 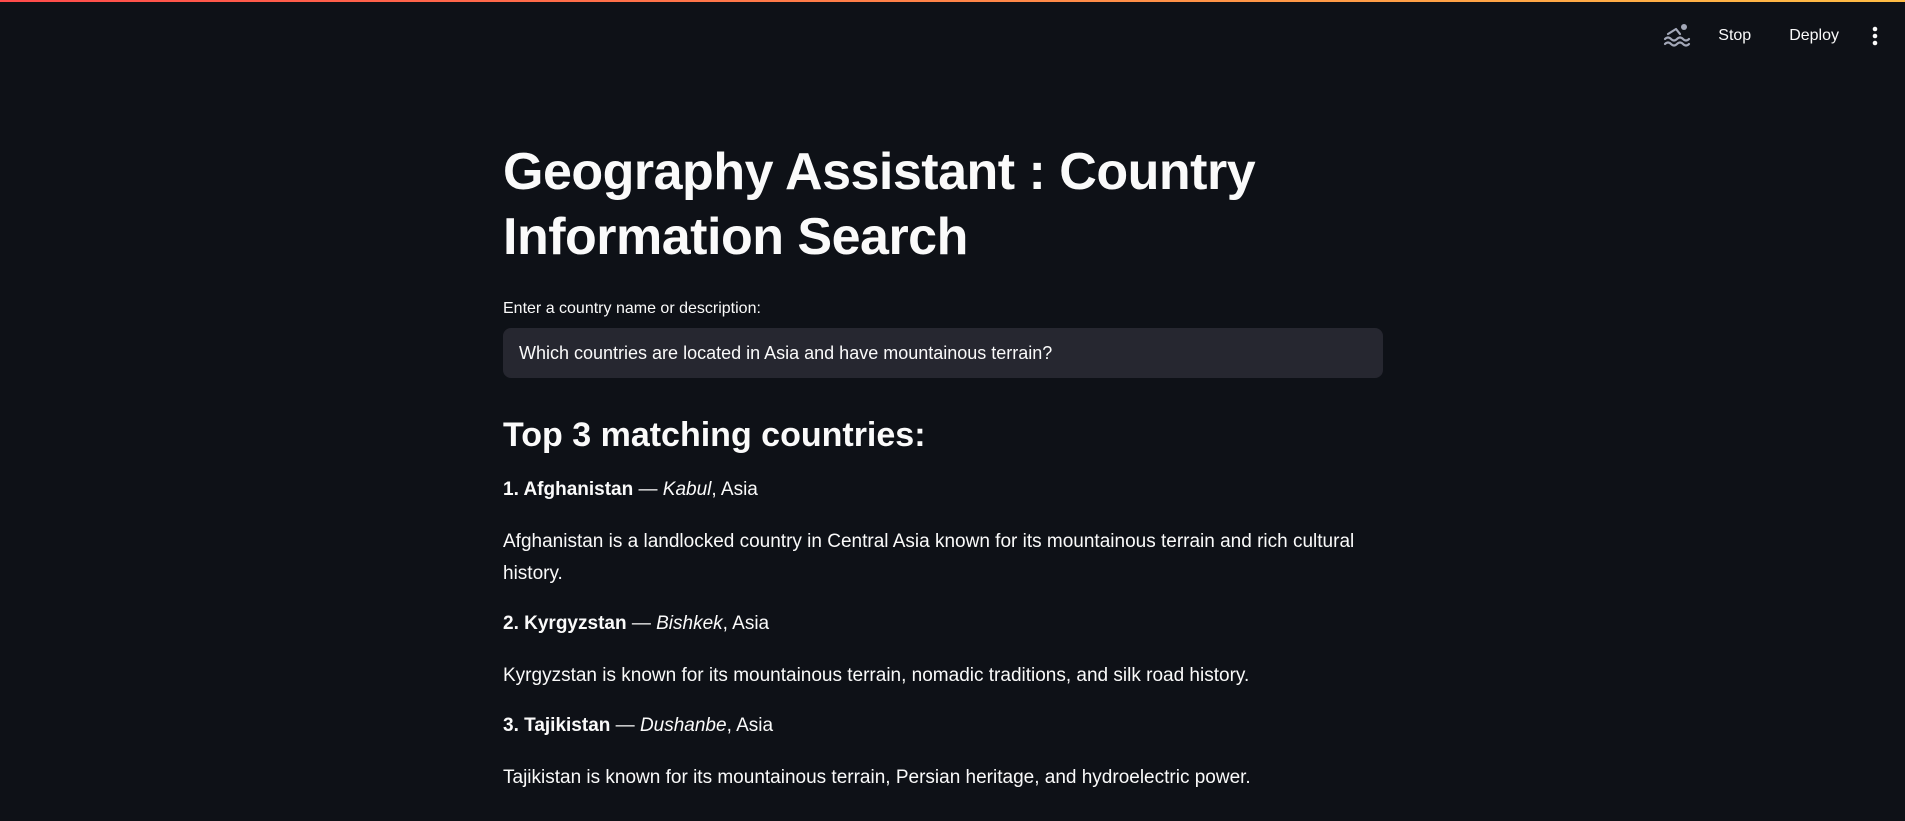 What do you see at coordinates (683, 725) in the screenshot?
I see `result-capital: Dushanbe` at bounding box center [683, 725].